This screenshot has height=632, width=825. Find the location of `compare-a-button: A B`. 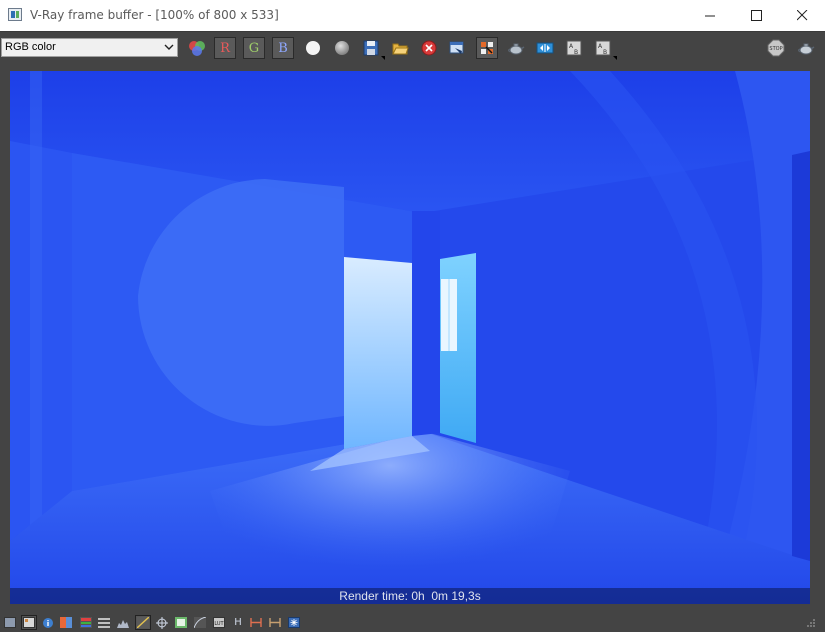

compare-a-button: A B is located at coordinates (574, 48).